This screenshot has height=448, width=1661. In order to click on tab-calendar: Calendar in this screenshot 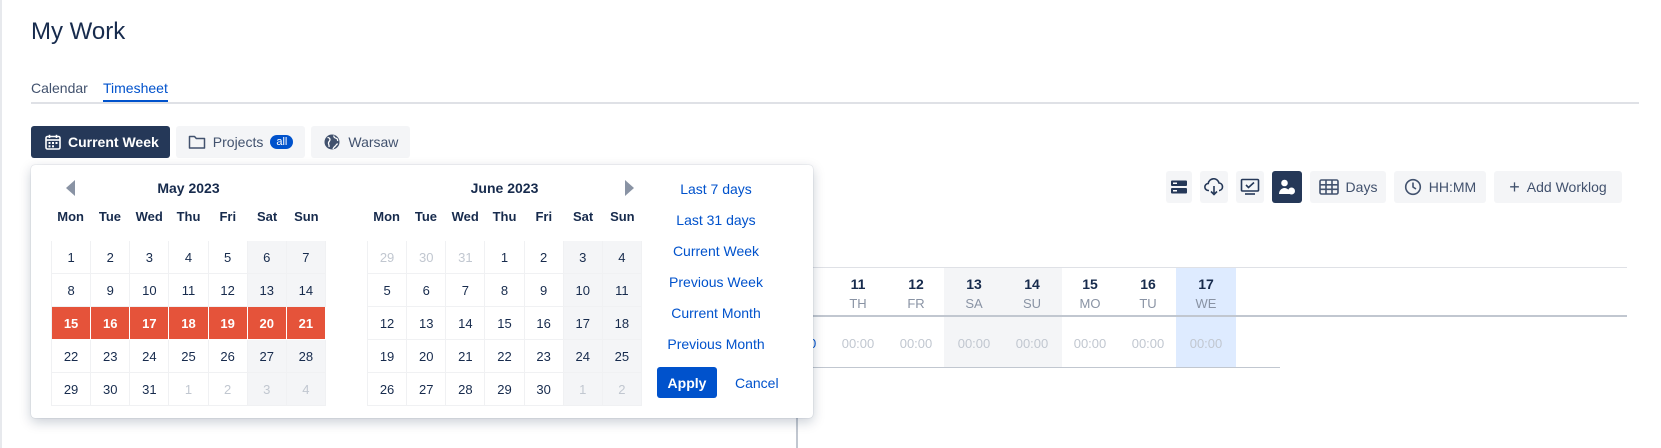, I will do `click(59, 90)`.